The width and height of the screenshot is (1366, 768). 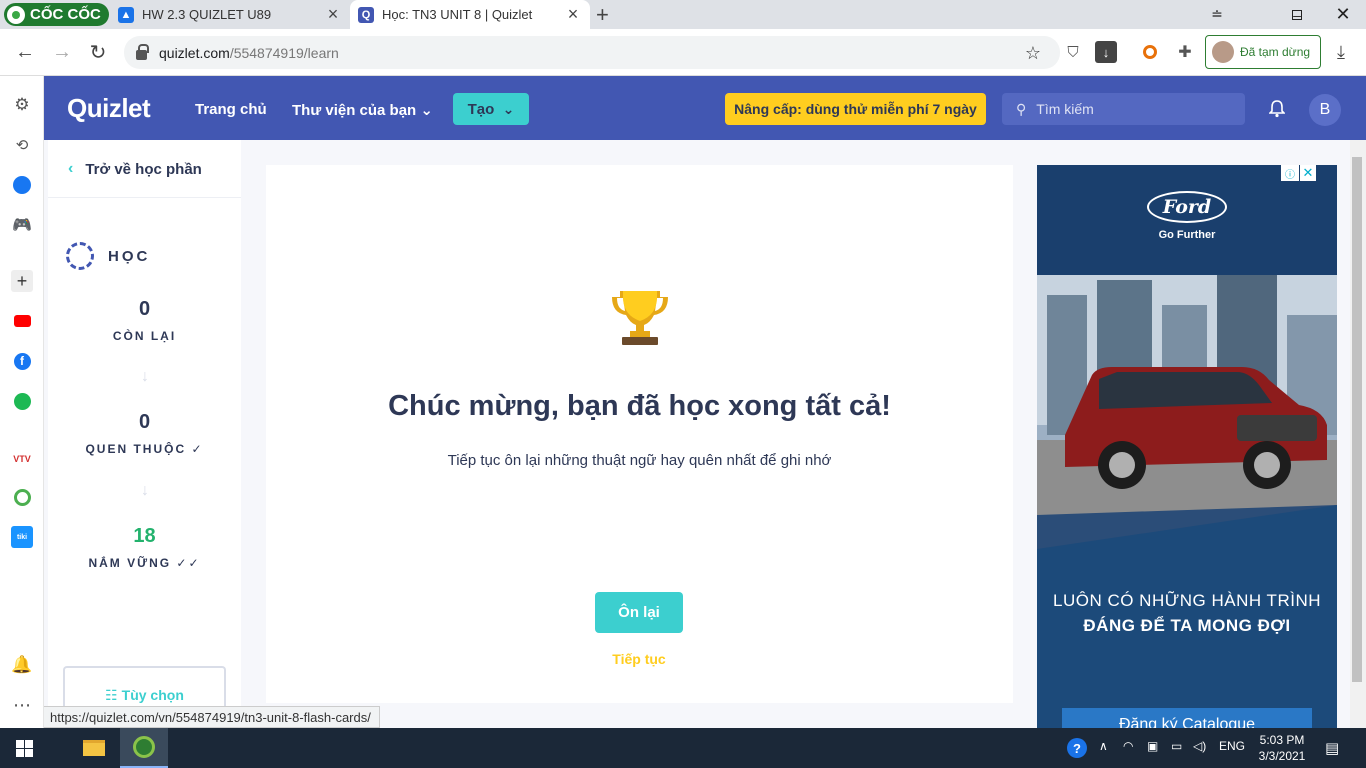 I want to click on search-input: ⚲ Tìm kiếm, so click(x=1123, y=109).